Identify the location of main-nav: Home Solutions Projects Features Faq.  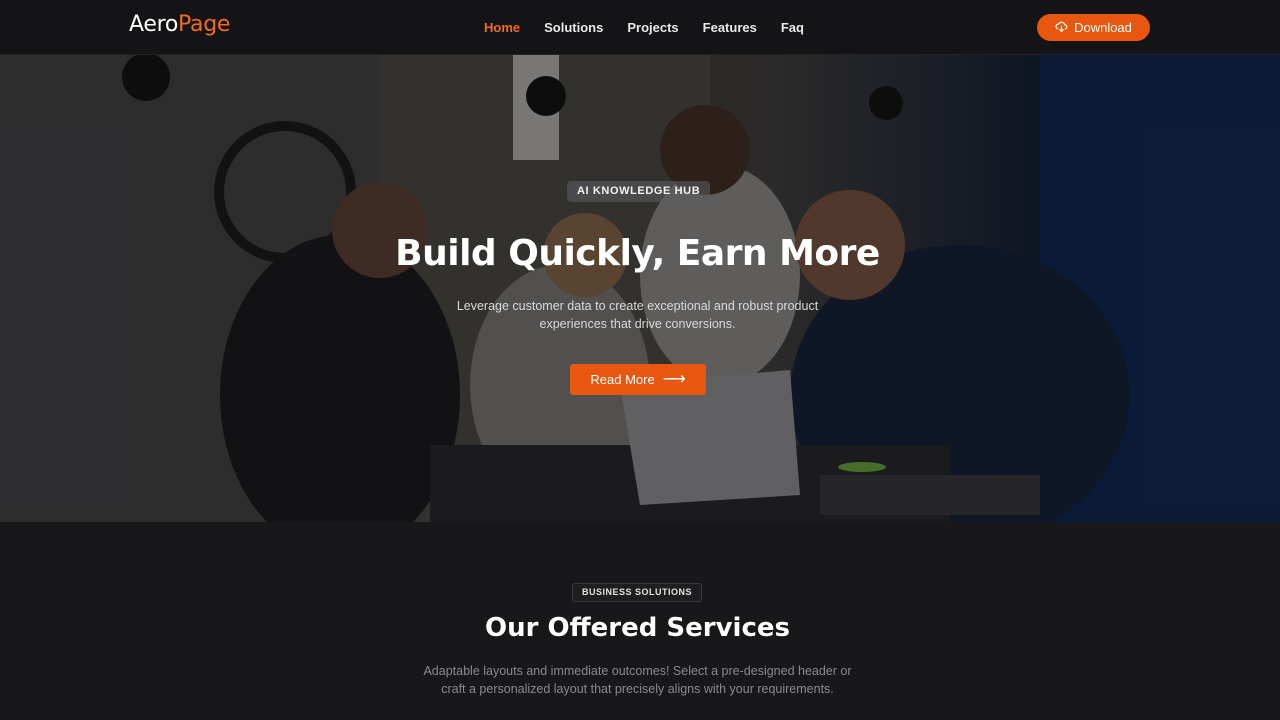
(644, 27).